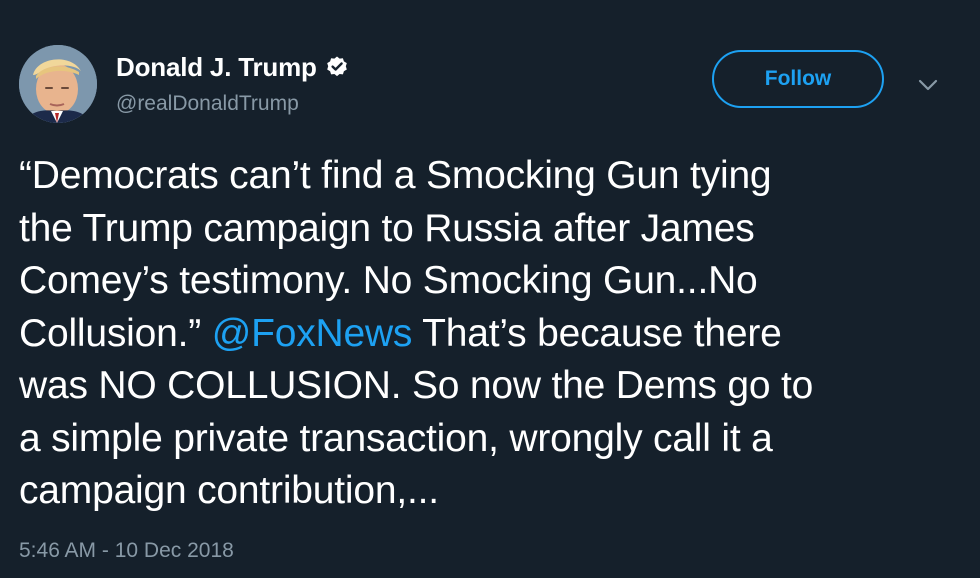  I want to click on chevron-down-icon, so click(928, 85).